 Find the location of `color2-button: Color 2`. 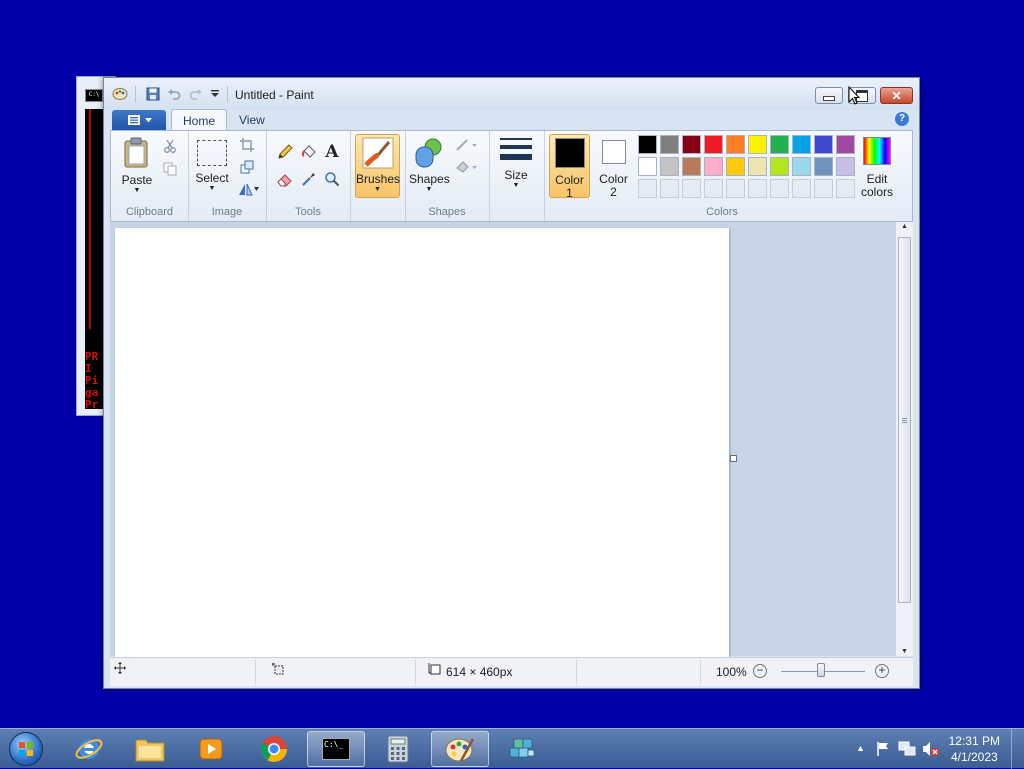

color2-button: Color 2 is located at coordinates (613, 166).